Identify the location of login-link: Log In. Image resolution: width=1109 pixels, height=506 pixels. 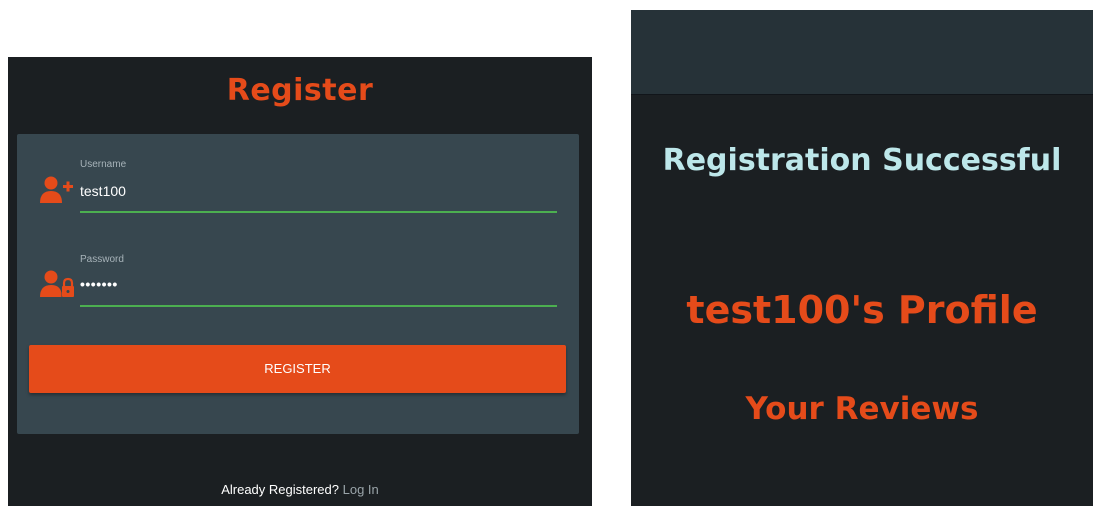
(361, 489).